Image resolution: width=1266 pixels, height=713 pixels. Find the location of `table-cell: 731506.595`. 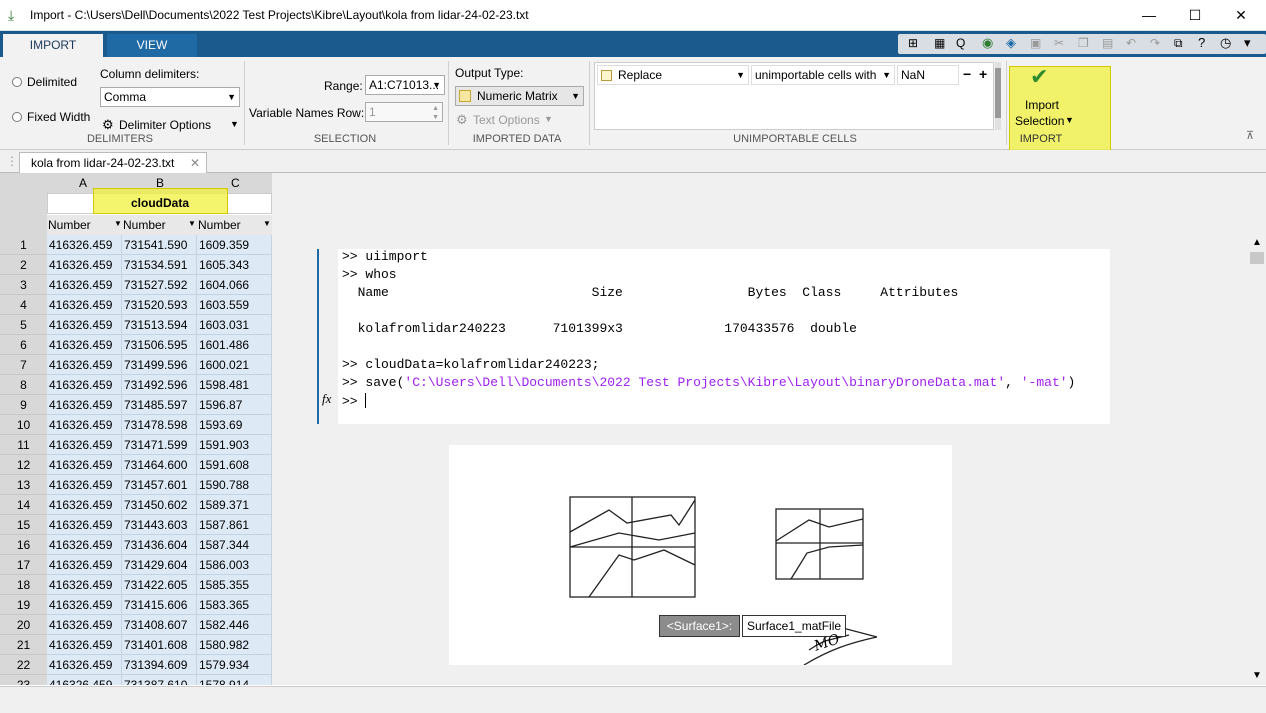

table-cell: 731506.595 is located at coordinates (159, 345).